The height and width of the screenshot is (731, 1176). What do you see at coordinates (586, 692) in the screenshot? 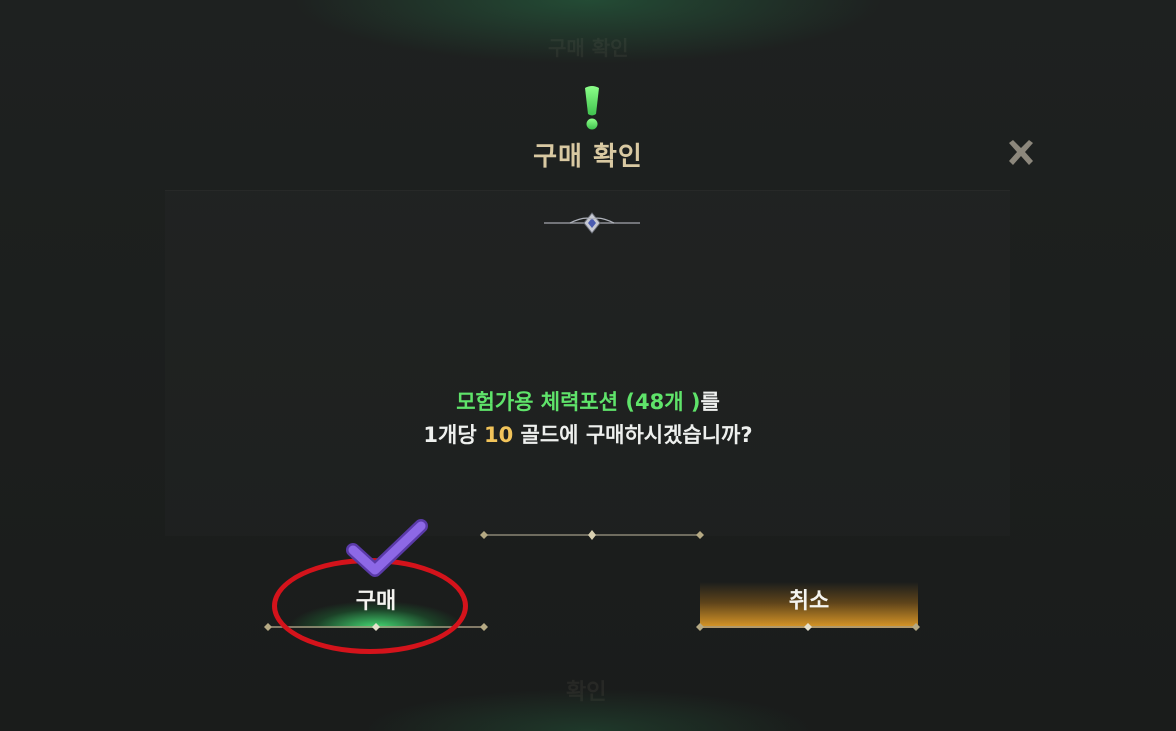
I see `background-confirm-text: 확인` at bounding box center [586, 692].